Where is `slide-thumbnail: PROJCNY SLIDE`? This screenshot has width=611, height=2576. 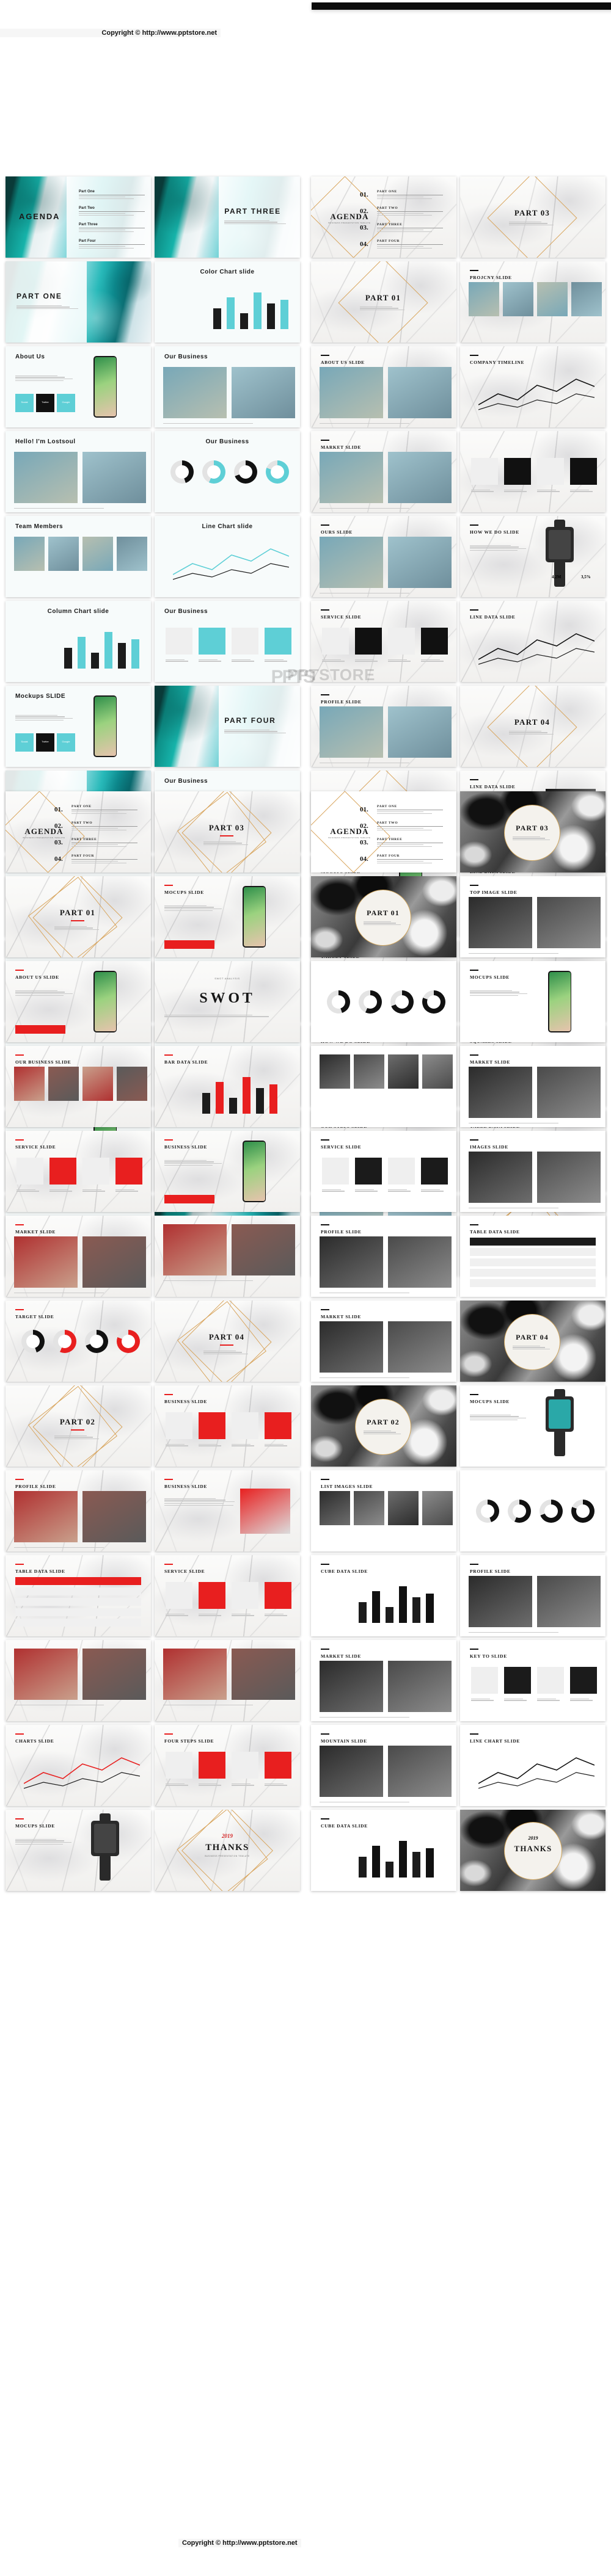
slide-thumbnail: PROJCNY SLIDE is located at coordinates (533, 302).